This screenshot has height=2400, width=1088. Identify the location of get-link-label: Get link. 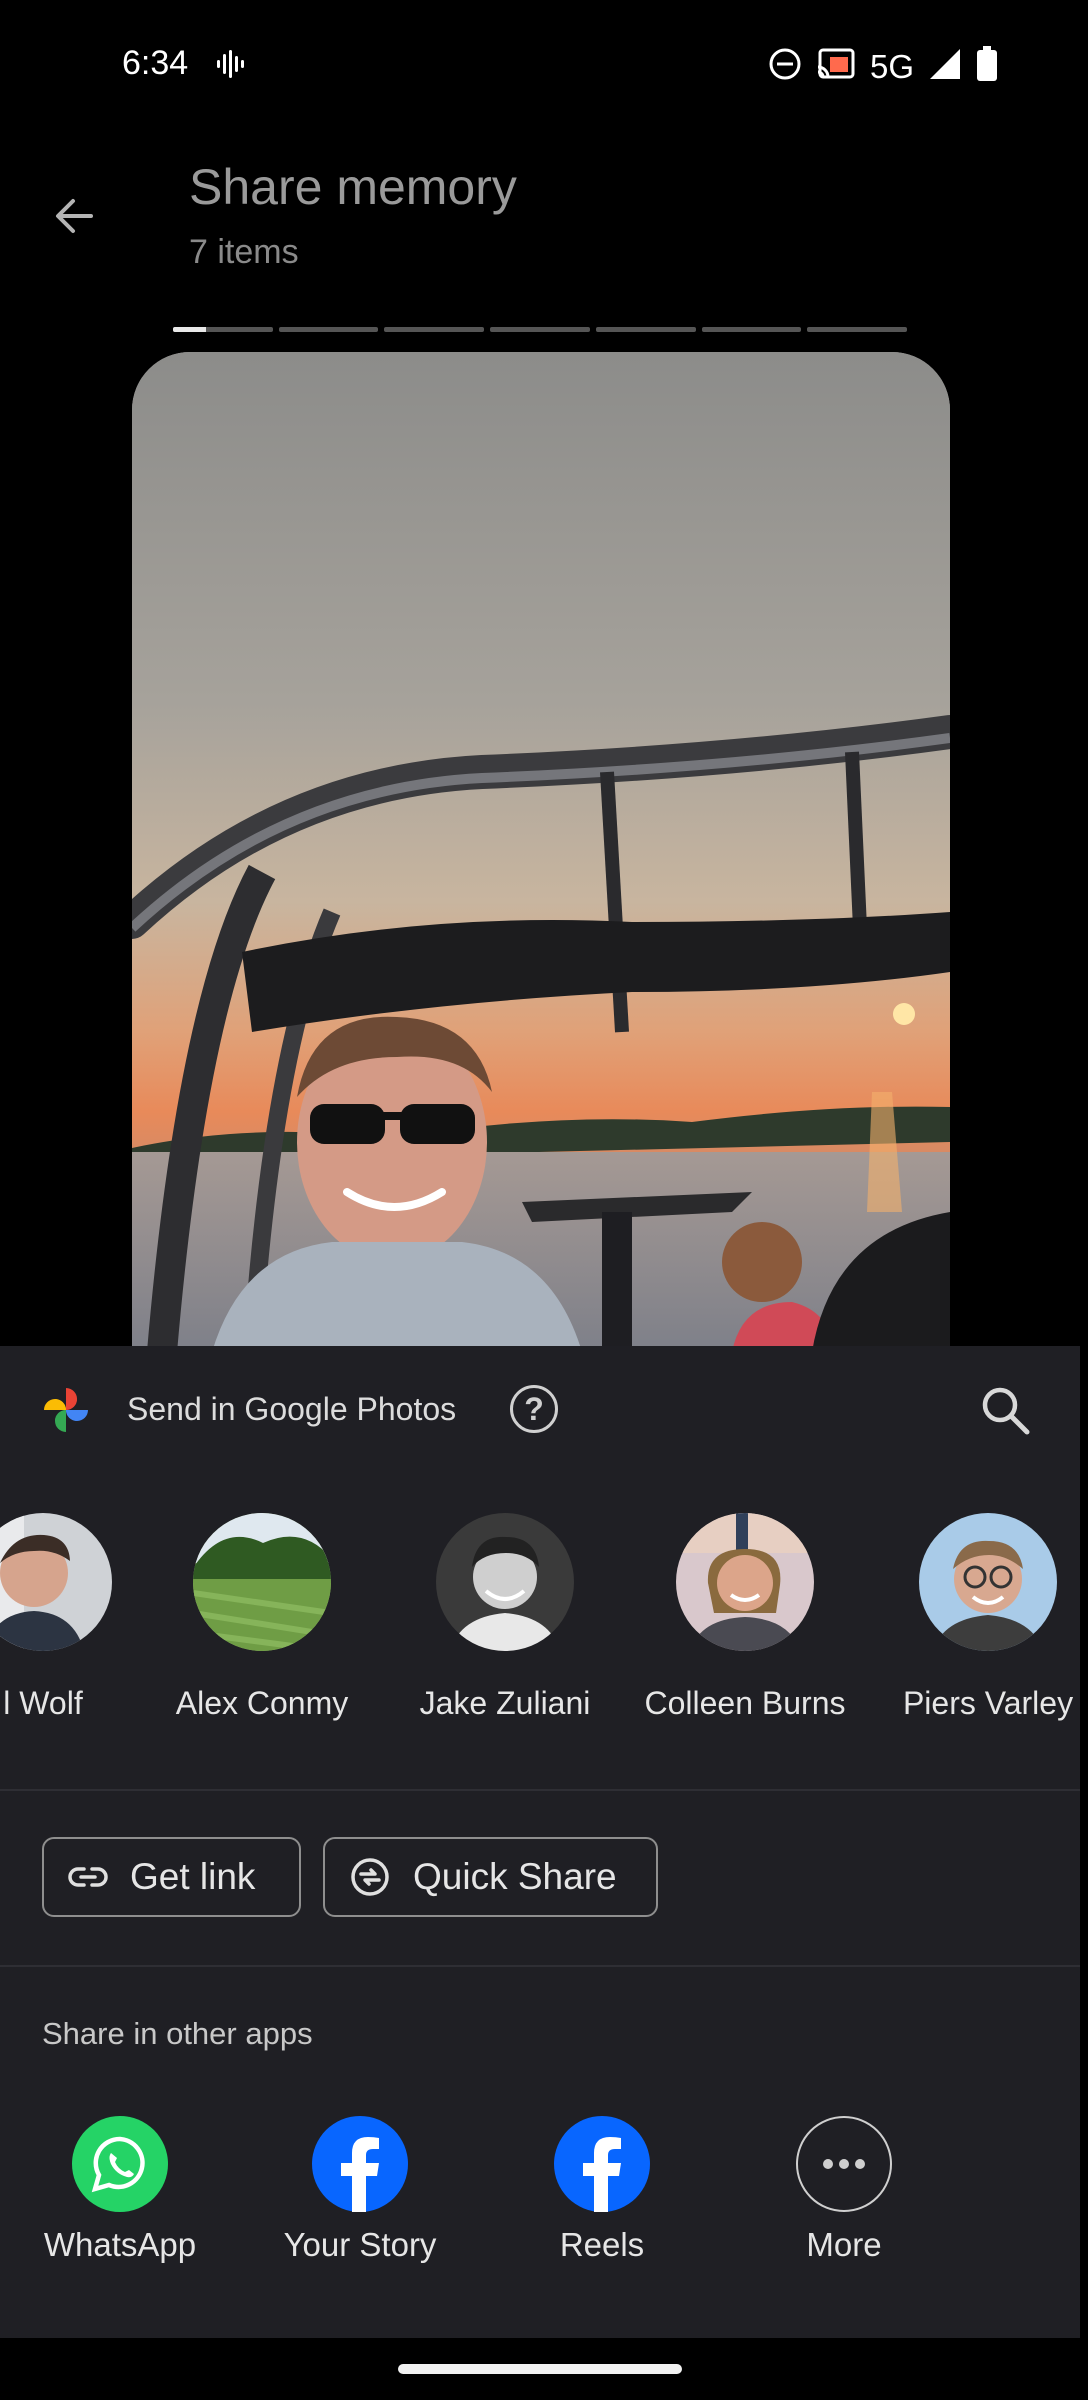
(193, 1876).